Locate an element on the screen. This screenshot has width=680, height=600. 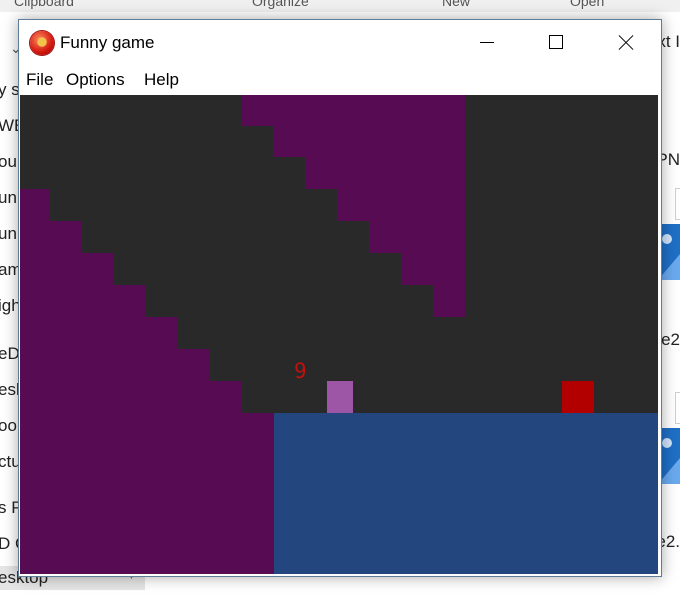
step-counter: 9 is located at coordinates (300, 371).